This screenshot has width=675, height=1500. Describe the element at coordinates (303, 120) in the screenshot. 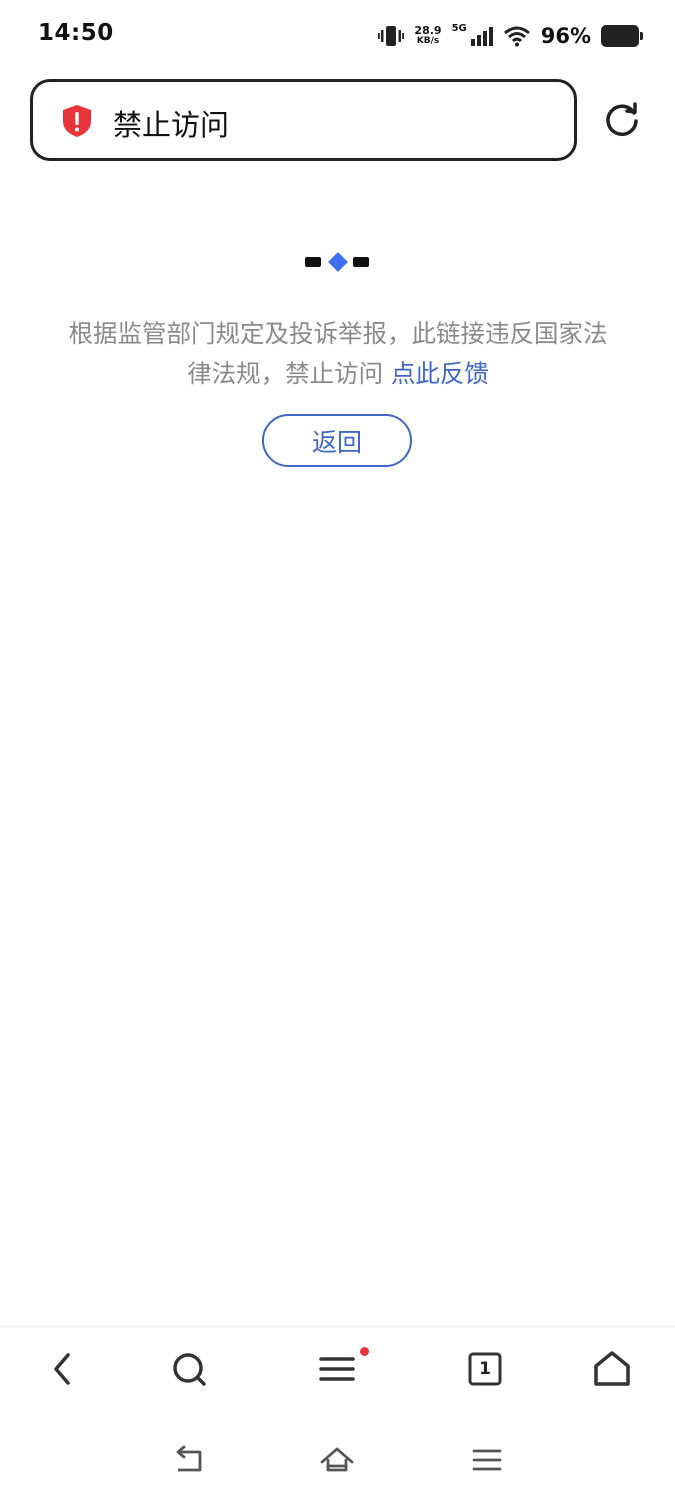

I see `address-bar: 禁止访问` at that location.